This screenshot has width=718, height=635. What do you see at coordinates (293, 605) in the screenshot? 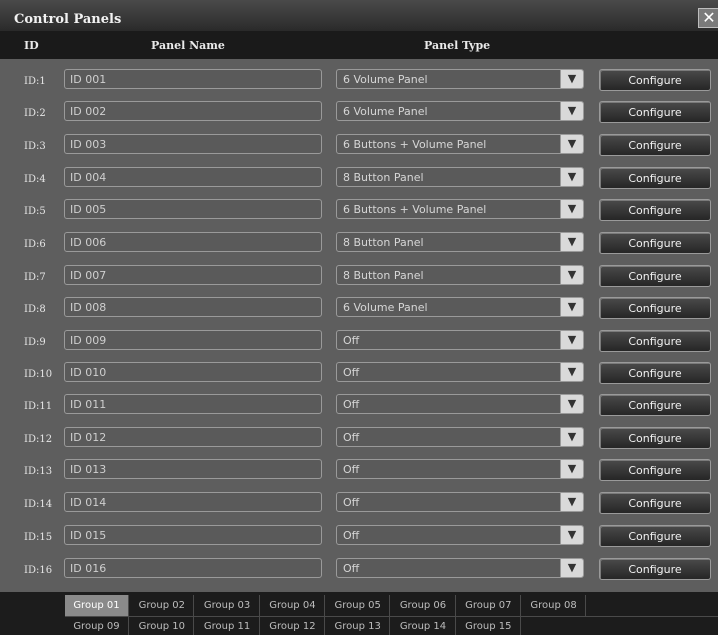
I see `group-tab: Group 04` at bounding box center [293, 605].